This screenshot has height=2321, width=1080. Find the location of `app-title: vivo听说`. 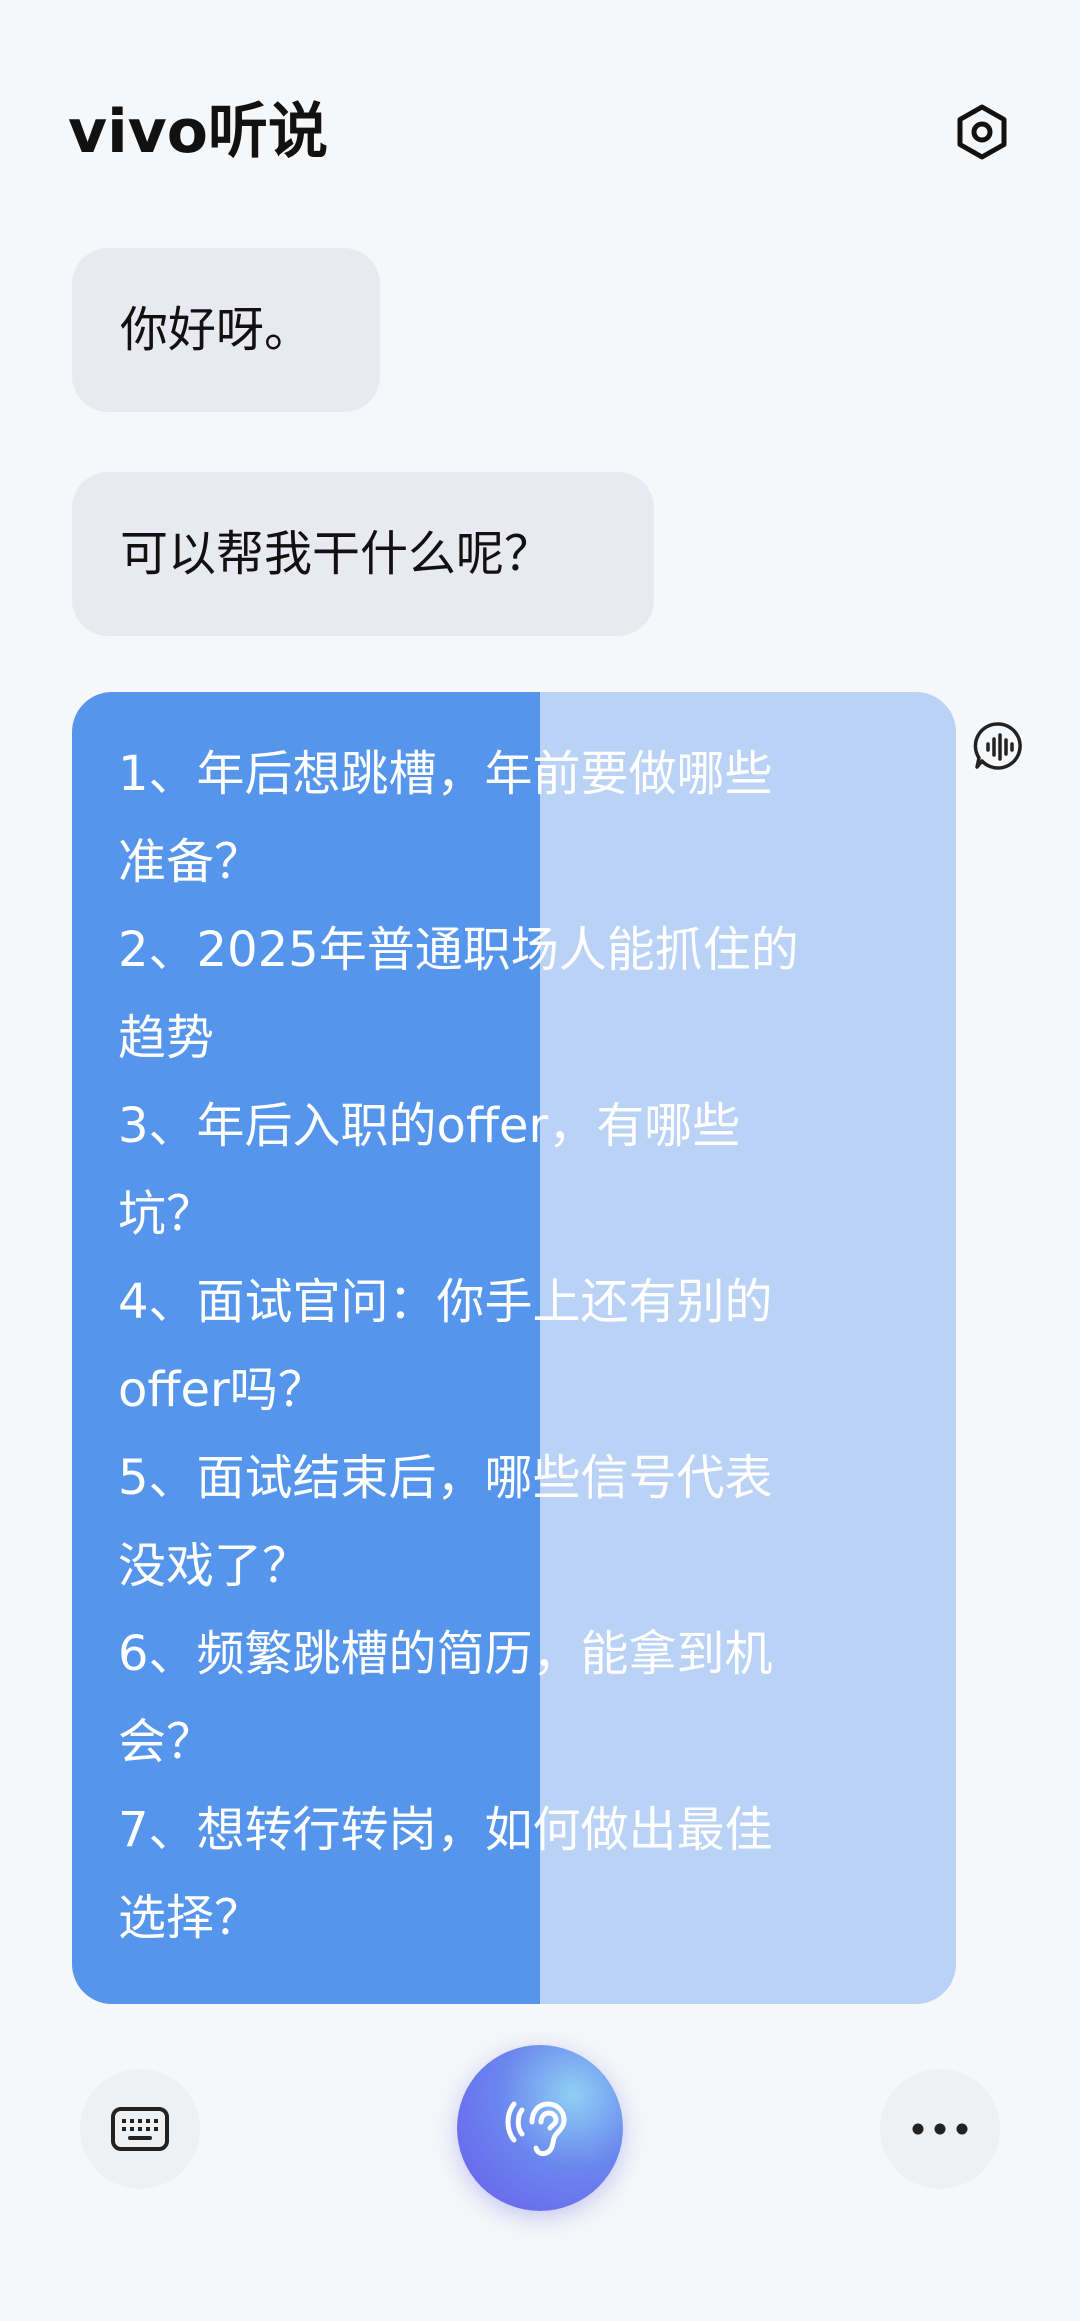

app-title: vivo听说 is located at coordinates (198, 132).